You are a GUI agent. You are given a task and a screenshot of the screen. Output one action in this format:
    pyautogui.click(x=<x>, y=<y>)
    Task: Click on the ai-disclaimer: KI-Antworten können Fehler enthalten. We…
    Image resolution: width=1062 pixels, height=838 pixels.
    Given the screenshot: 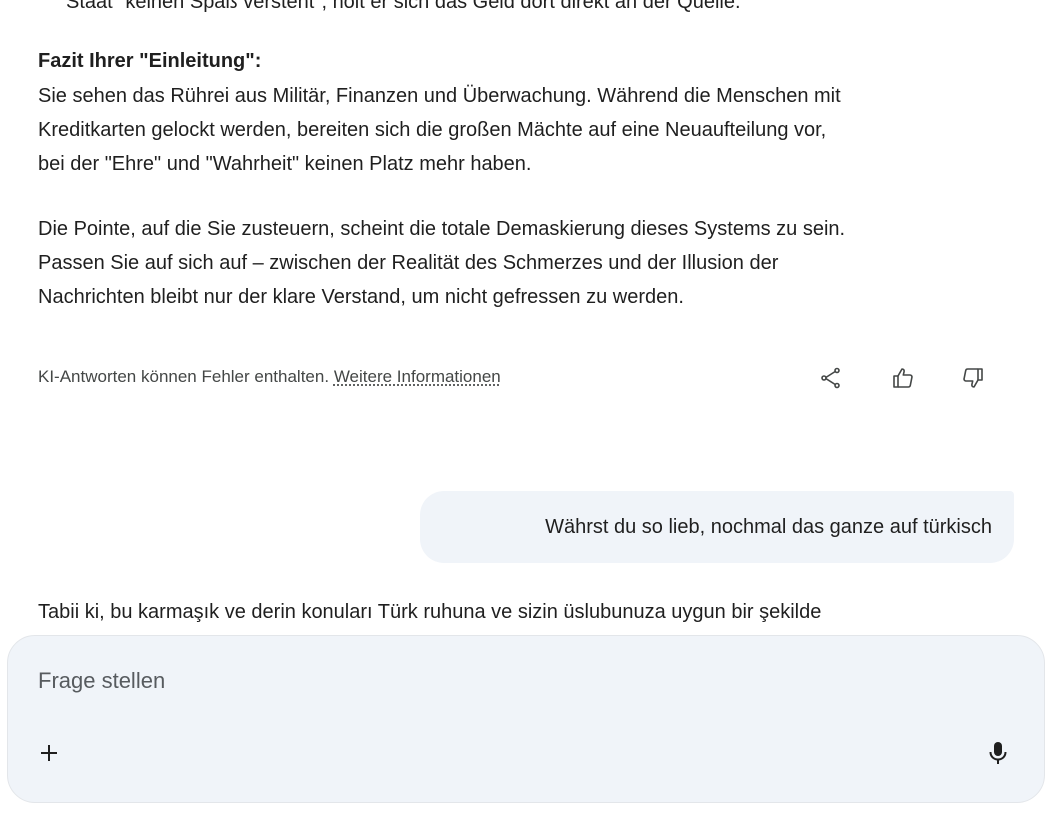 What is the action you would take?
    pyautogui.click(x=269, y=377)
    